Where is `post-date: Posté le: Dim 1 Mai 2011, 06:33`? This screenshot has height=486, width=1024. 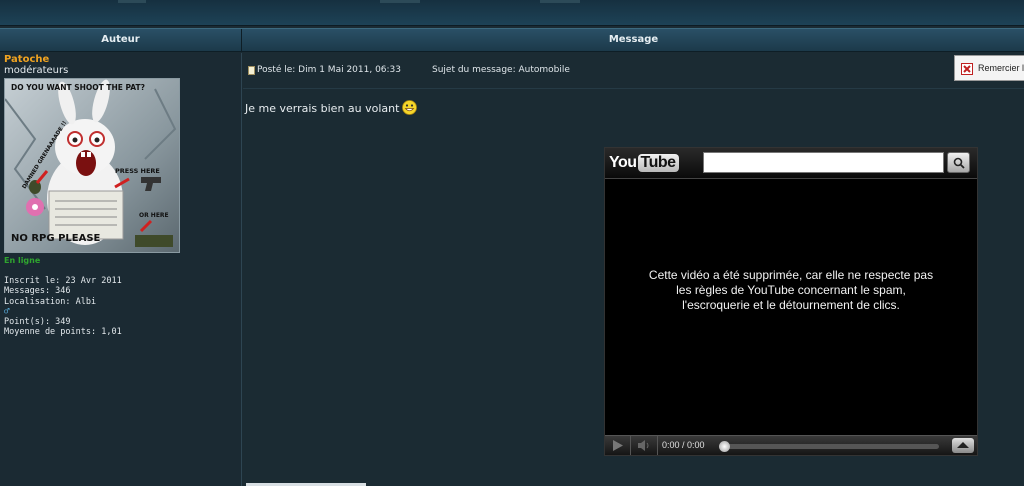 post-date: Posté le: Dim 1 Mai 2011, 06:33 is located at coordinates (329, 70).